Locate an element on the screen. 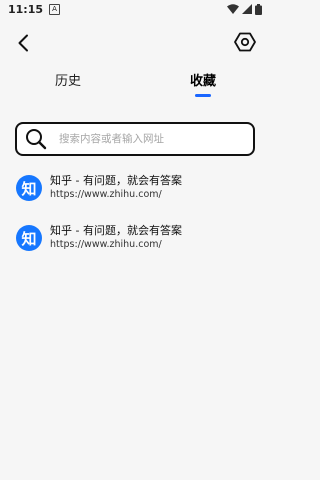  tab-bar: 历史 收藏 is located at coordinates (135, 87).